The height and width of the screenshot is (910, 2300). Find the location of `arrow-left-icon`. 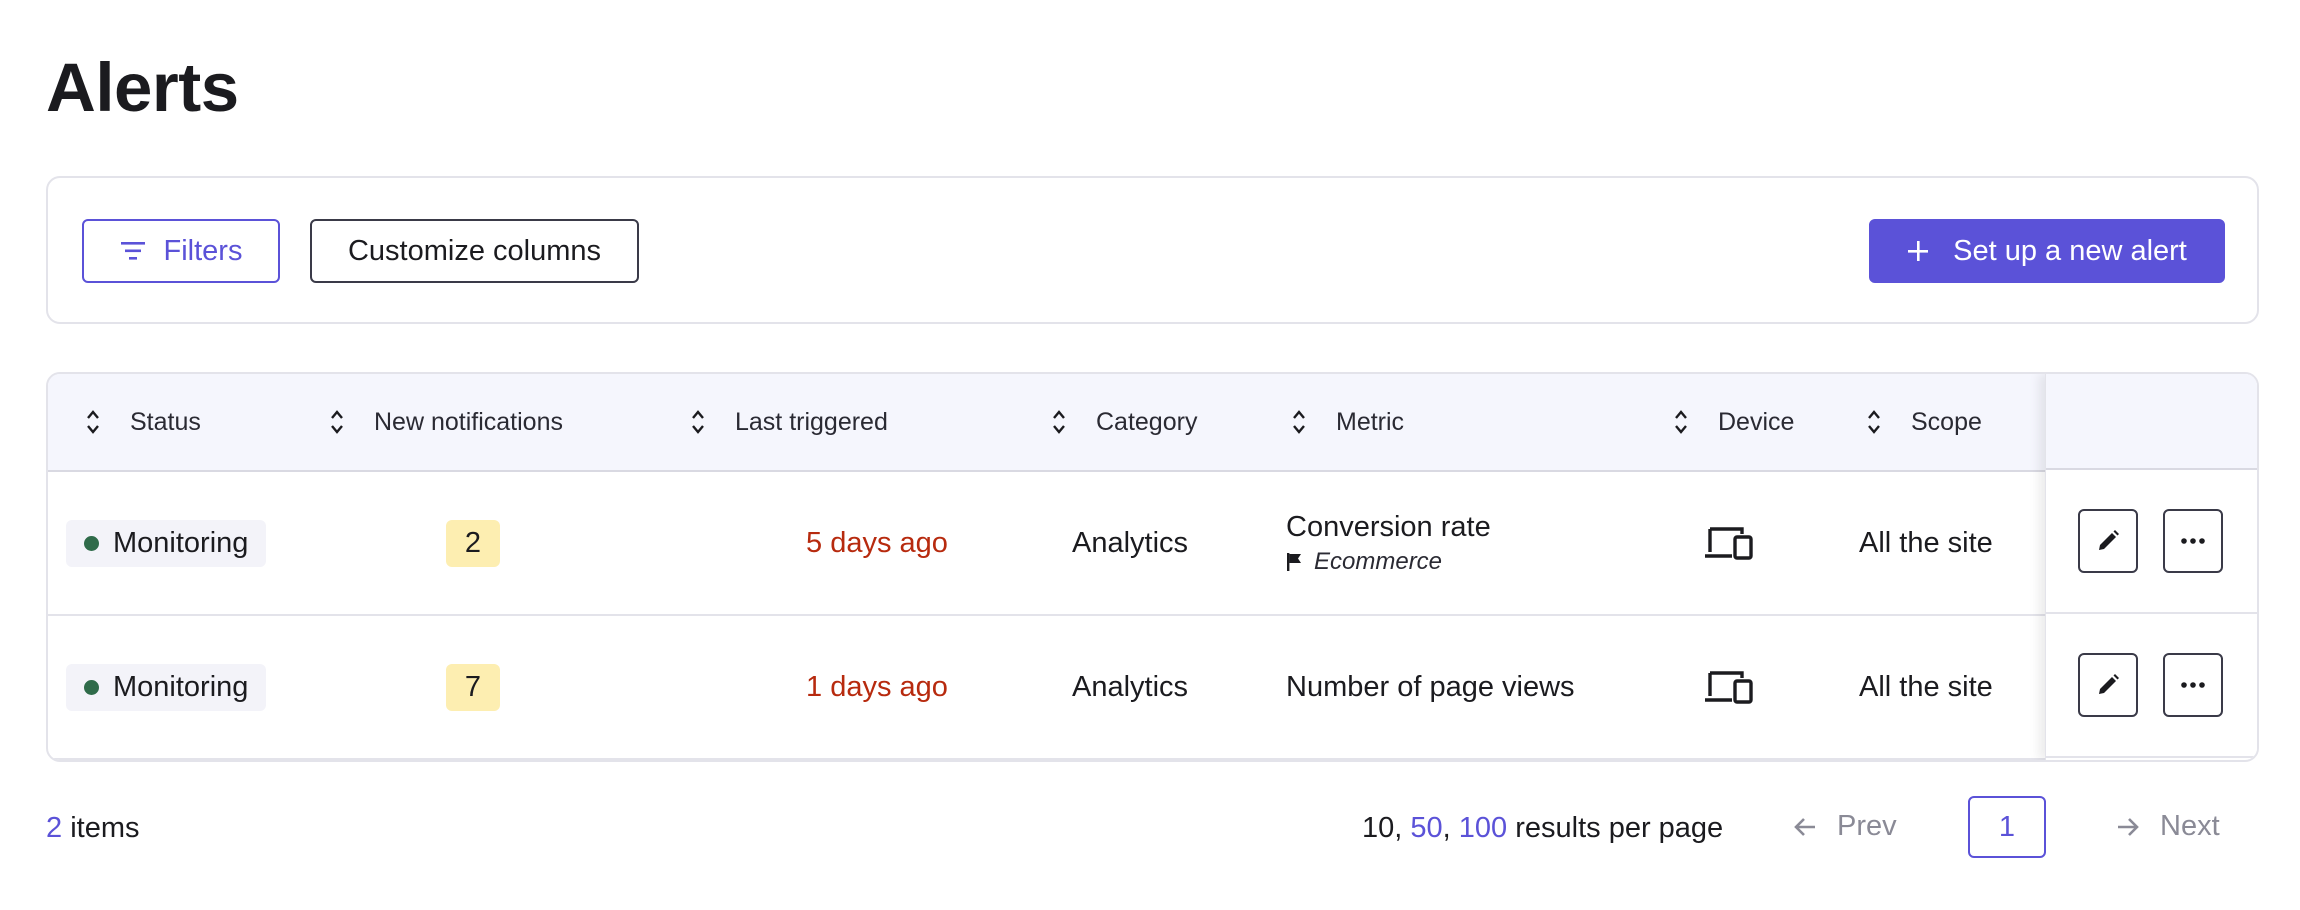

arrow-left-icon is located at coordinates (1804, 826).